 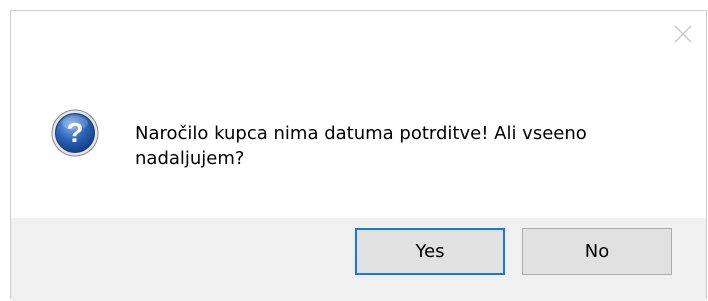 I want to click on close-button, so click(x=683, y=34).